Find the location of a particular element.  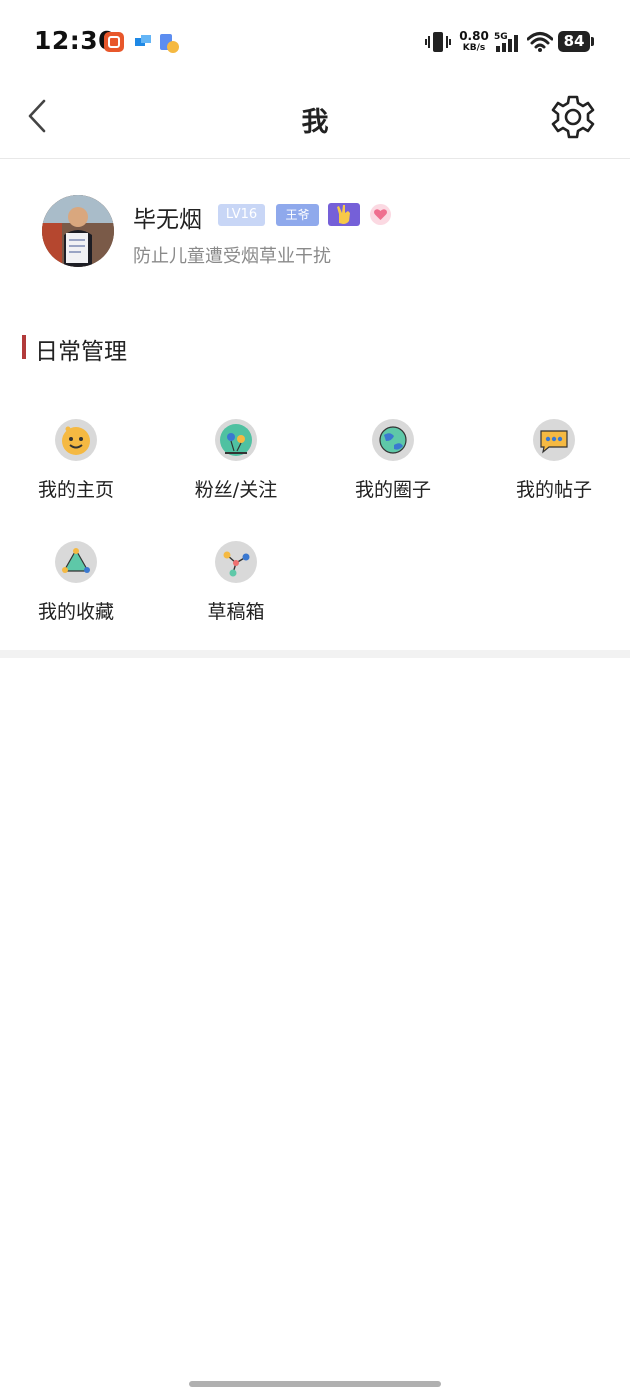

menu-item-my-circles: 我的圈子 is located at coordinates (393, 474).